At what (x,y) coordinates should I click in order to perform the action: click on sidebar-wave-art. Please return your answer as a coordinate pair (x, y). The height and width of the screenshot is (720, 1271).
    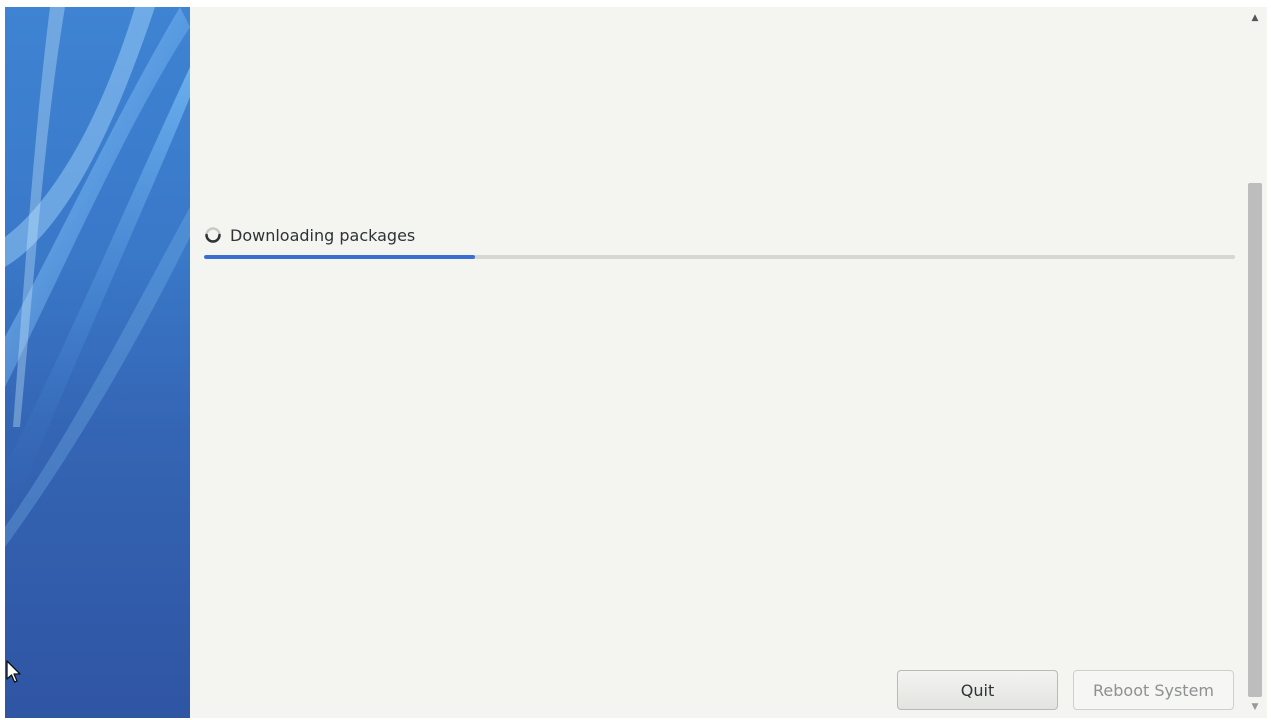
    Looking at the image, I should click on (97, 277).